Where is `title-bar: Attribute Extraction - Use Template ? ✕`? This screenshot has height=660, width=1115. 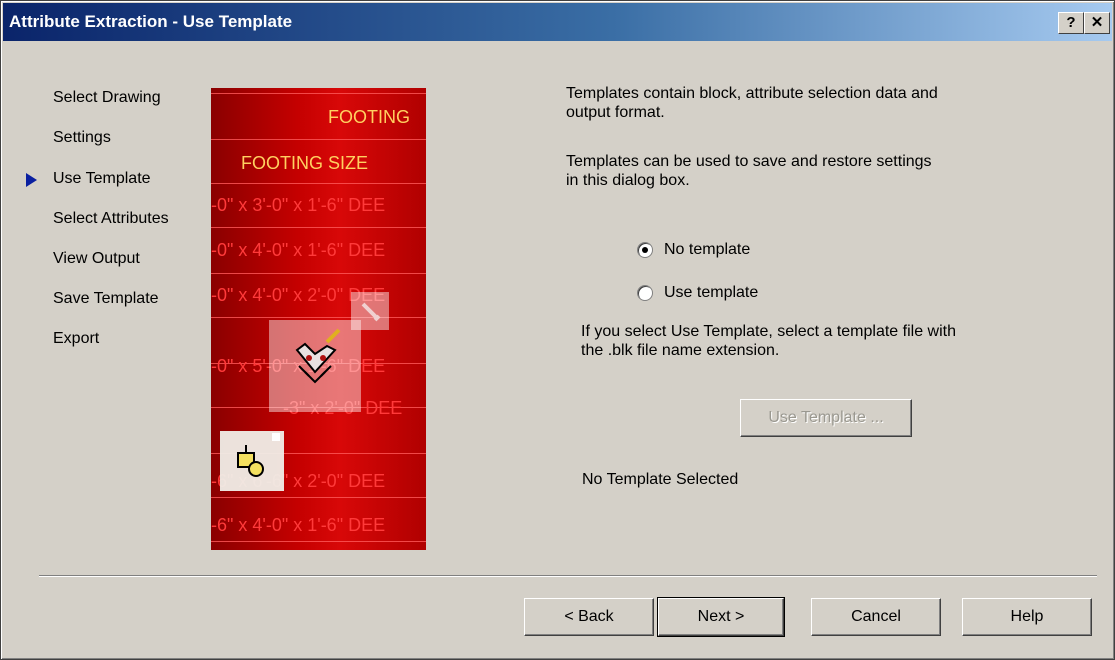 title-bar: Attribute Extraction - Use Template ? ✕ is located at coordinates (557, 22).